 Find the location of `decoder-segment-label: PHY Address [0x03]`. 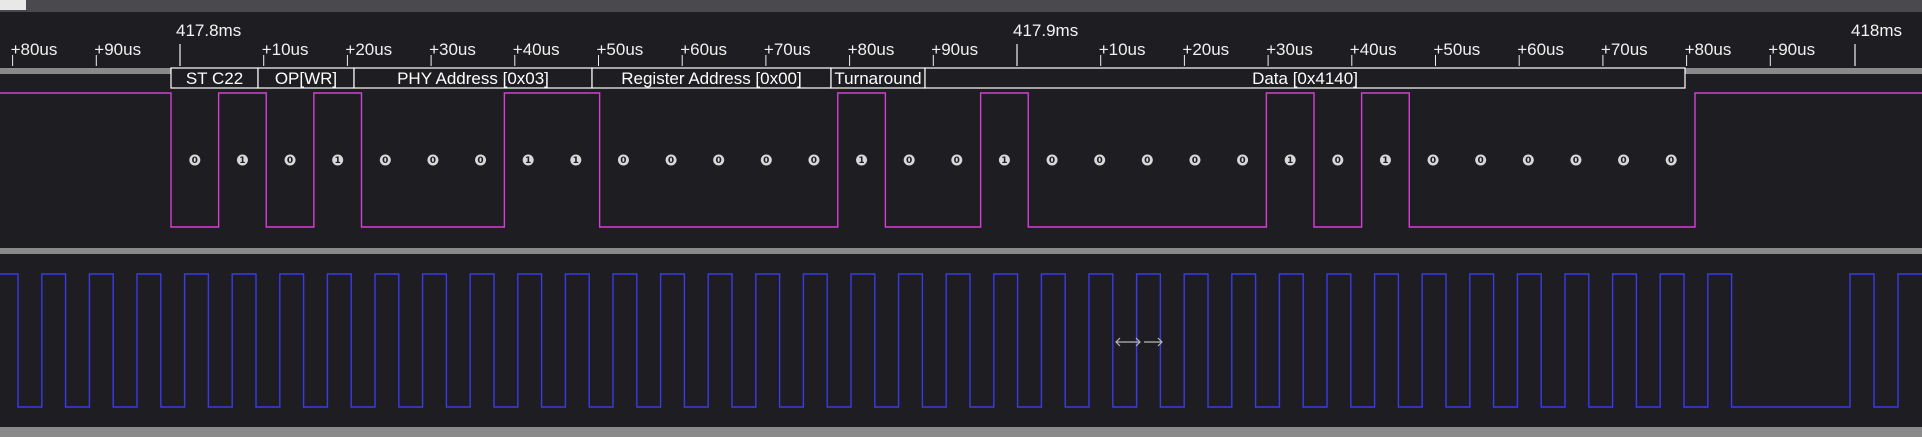

decoder-segment-label: PHY Address [0x03] is located at coordinates (473, 78).